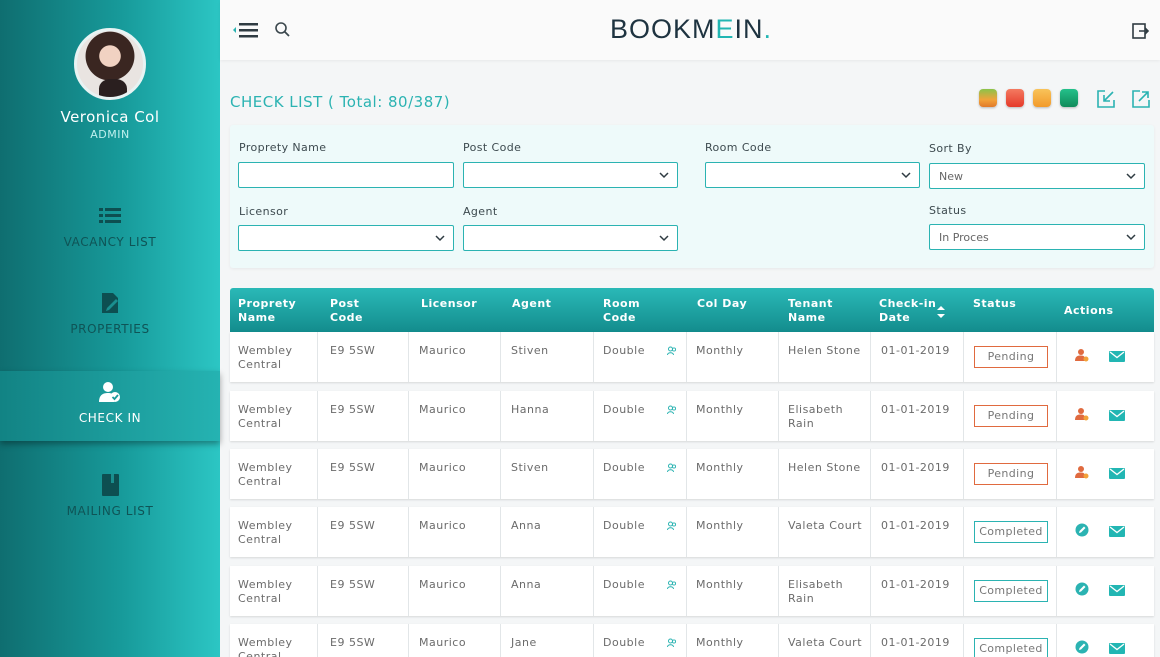 The width and height of the screenshot is (1160, 657). What do you see at coordinates (812, 175) in the screenshot?
I see `room-code-select` at bounding box center [812, 175].